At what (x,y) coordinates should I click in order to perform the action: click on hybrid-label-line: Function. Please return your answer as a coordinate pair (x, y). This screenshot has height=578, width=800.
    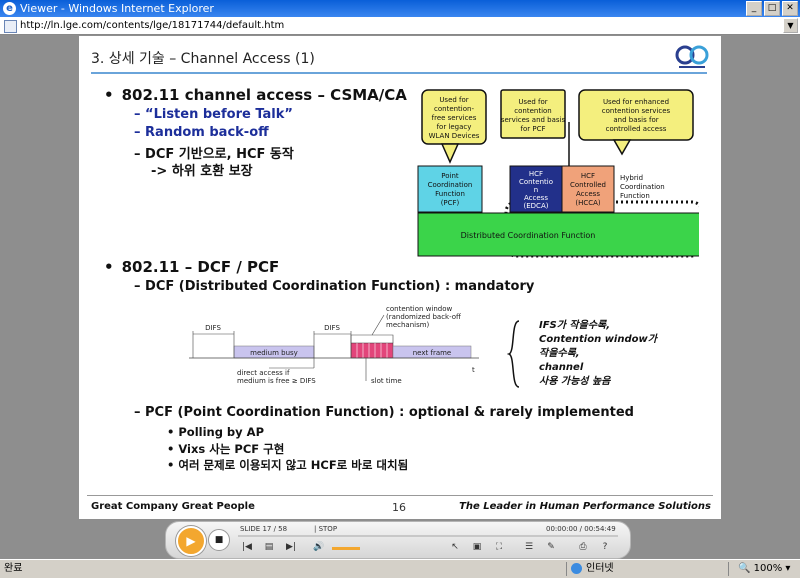
    Looking at the image, I should click on (635, 196).